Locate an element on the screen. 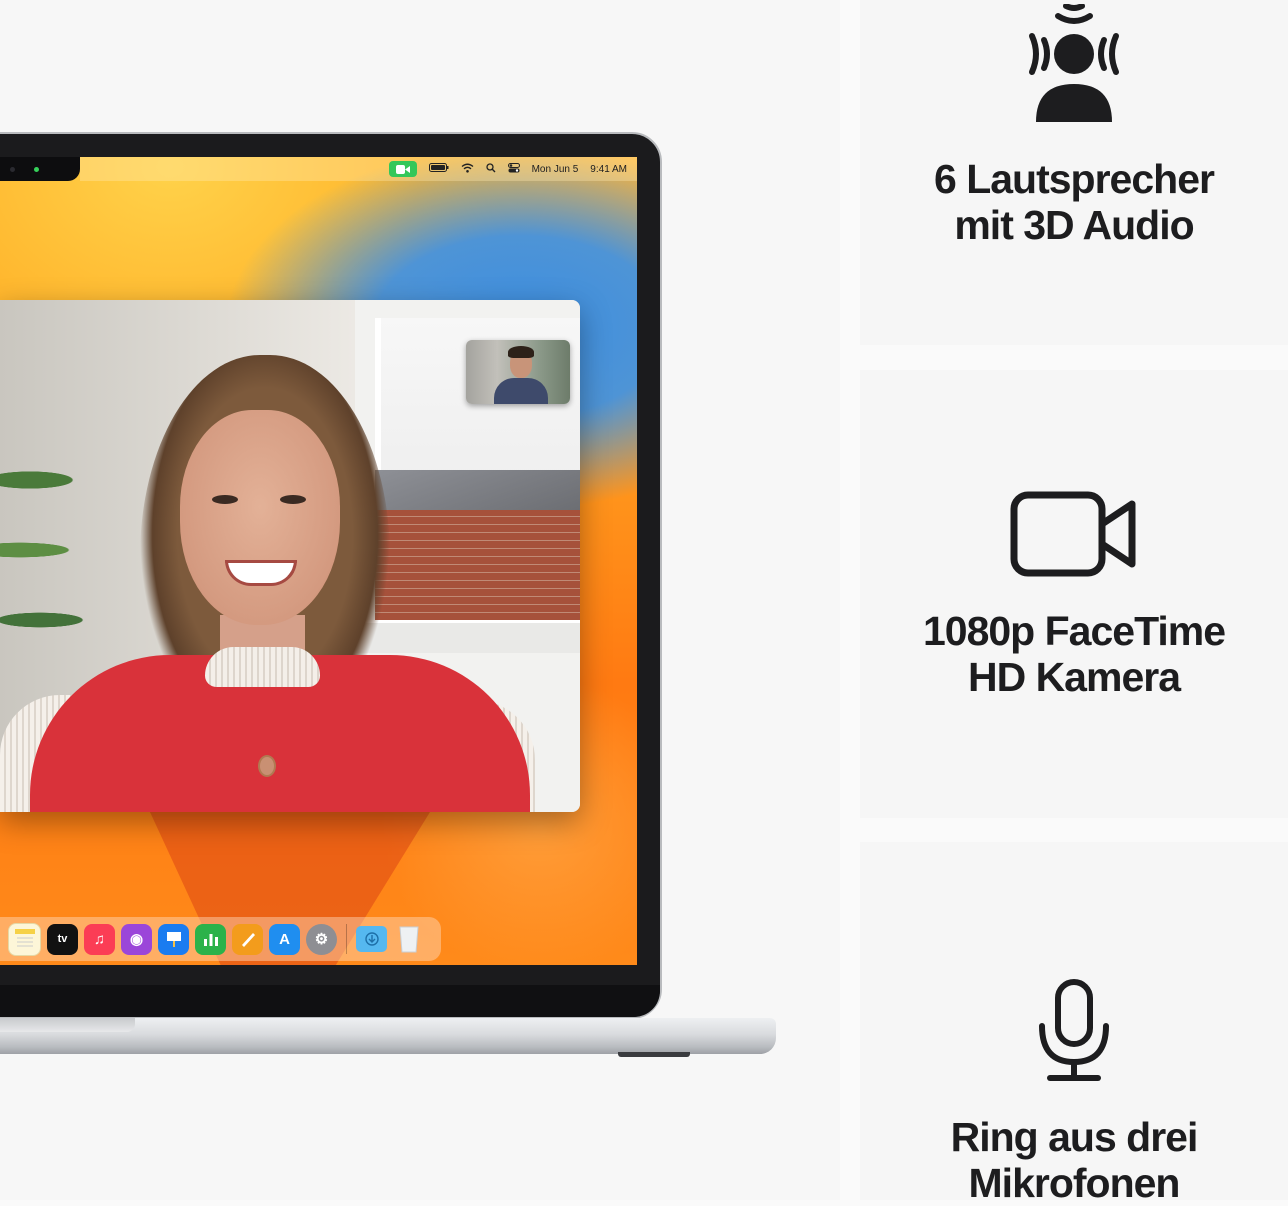  feature-speakers-text: 6 Lautsprecher mit 3D Audio is located at coordinates (1074, 202).